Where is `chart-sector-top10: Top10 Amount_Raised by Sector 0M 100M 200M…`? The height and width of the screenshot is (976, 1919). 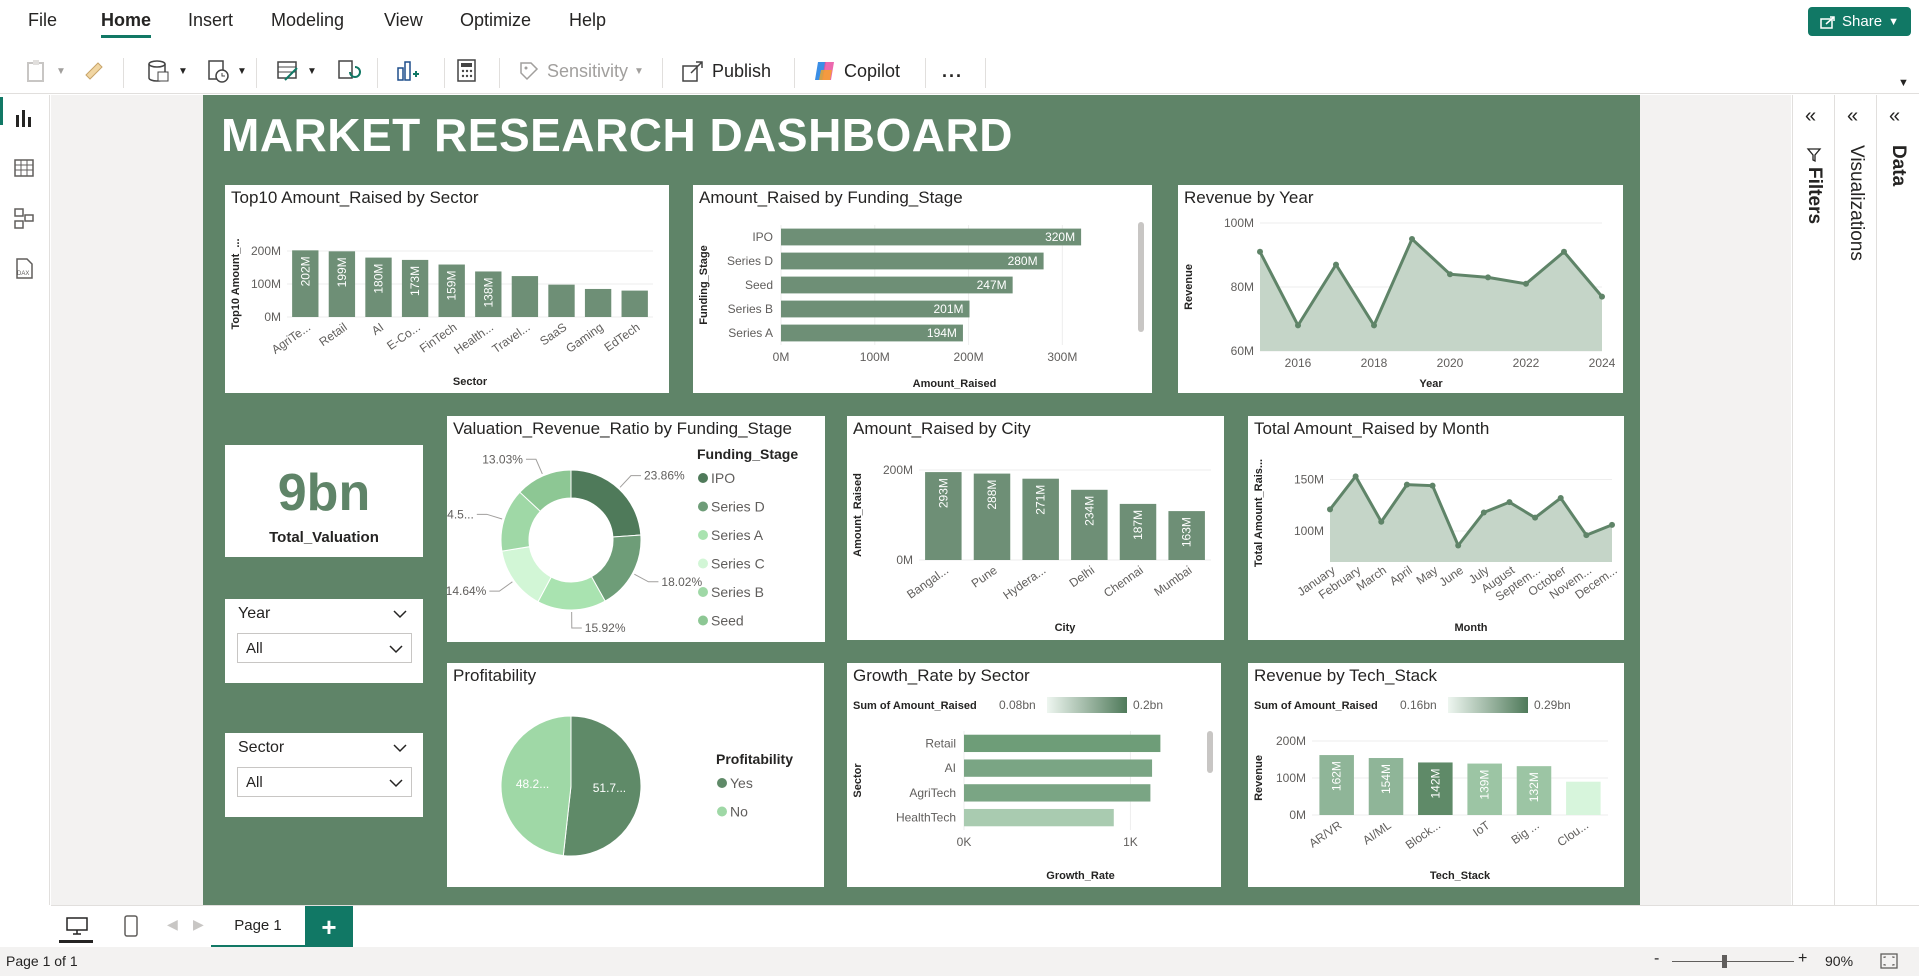 chart-sector-top10: Top10 Amount_Raised by Sector 0M 100M 200M… is located at coordinates (447, 289).